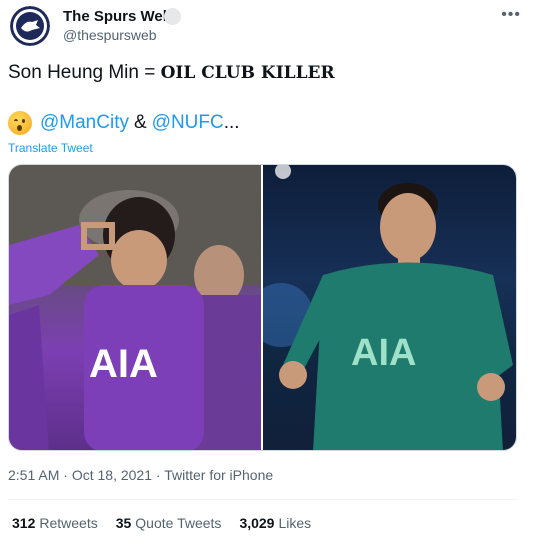 The width and height of the screenshot is (533, 538). Describe the element at coordinates (68, 523) in the screenshot. I see `retweets-label: Retweets` at that location.